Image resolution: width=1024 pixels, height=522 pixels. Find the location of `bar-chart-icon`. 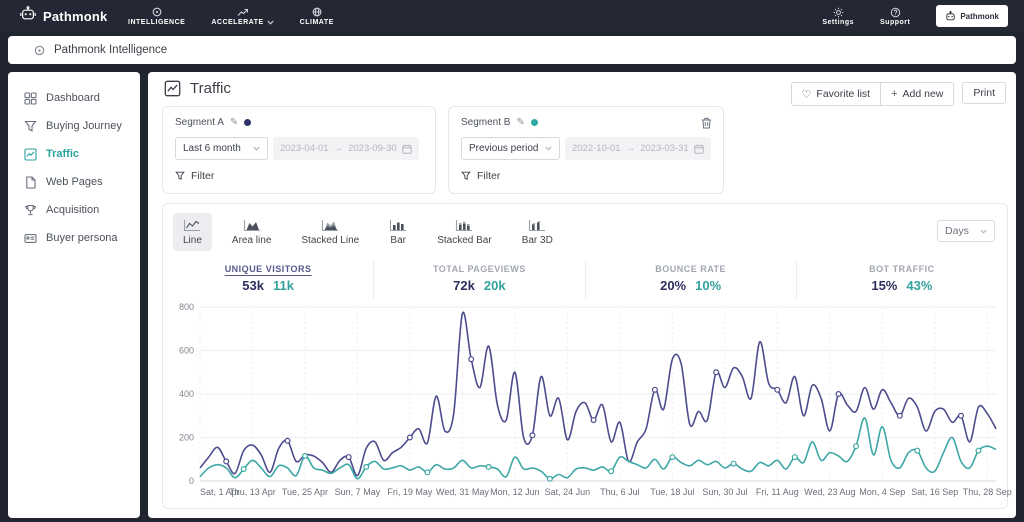

bar-chart-icon is located at coordinates (398, 225).